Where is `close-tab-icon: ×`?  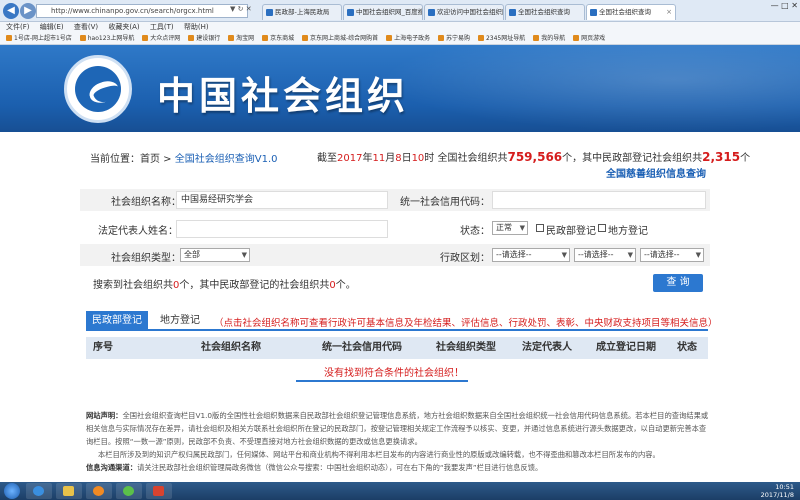 close-tab-icon: × is located at coordinates (669, 12).